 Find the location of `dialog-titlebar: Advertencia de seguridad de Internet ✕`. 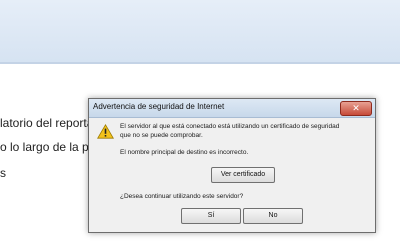

dialog-titlebar: Advertencia de seguridad de Internet ✕ is located at coordinates (232, 108).